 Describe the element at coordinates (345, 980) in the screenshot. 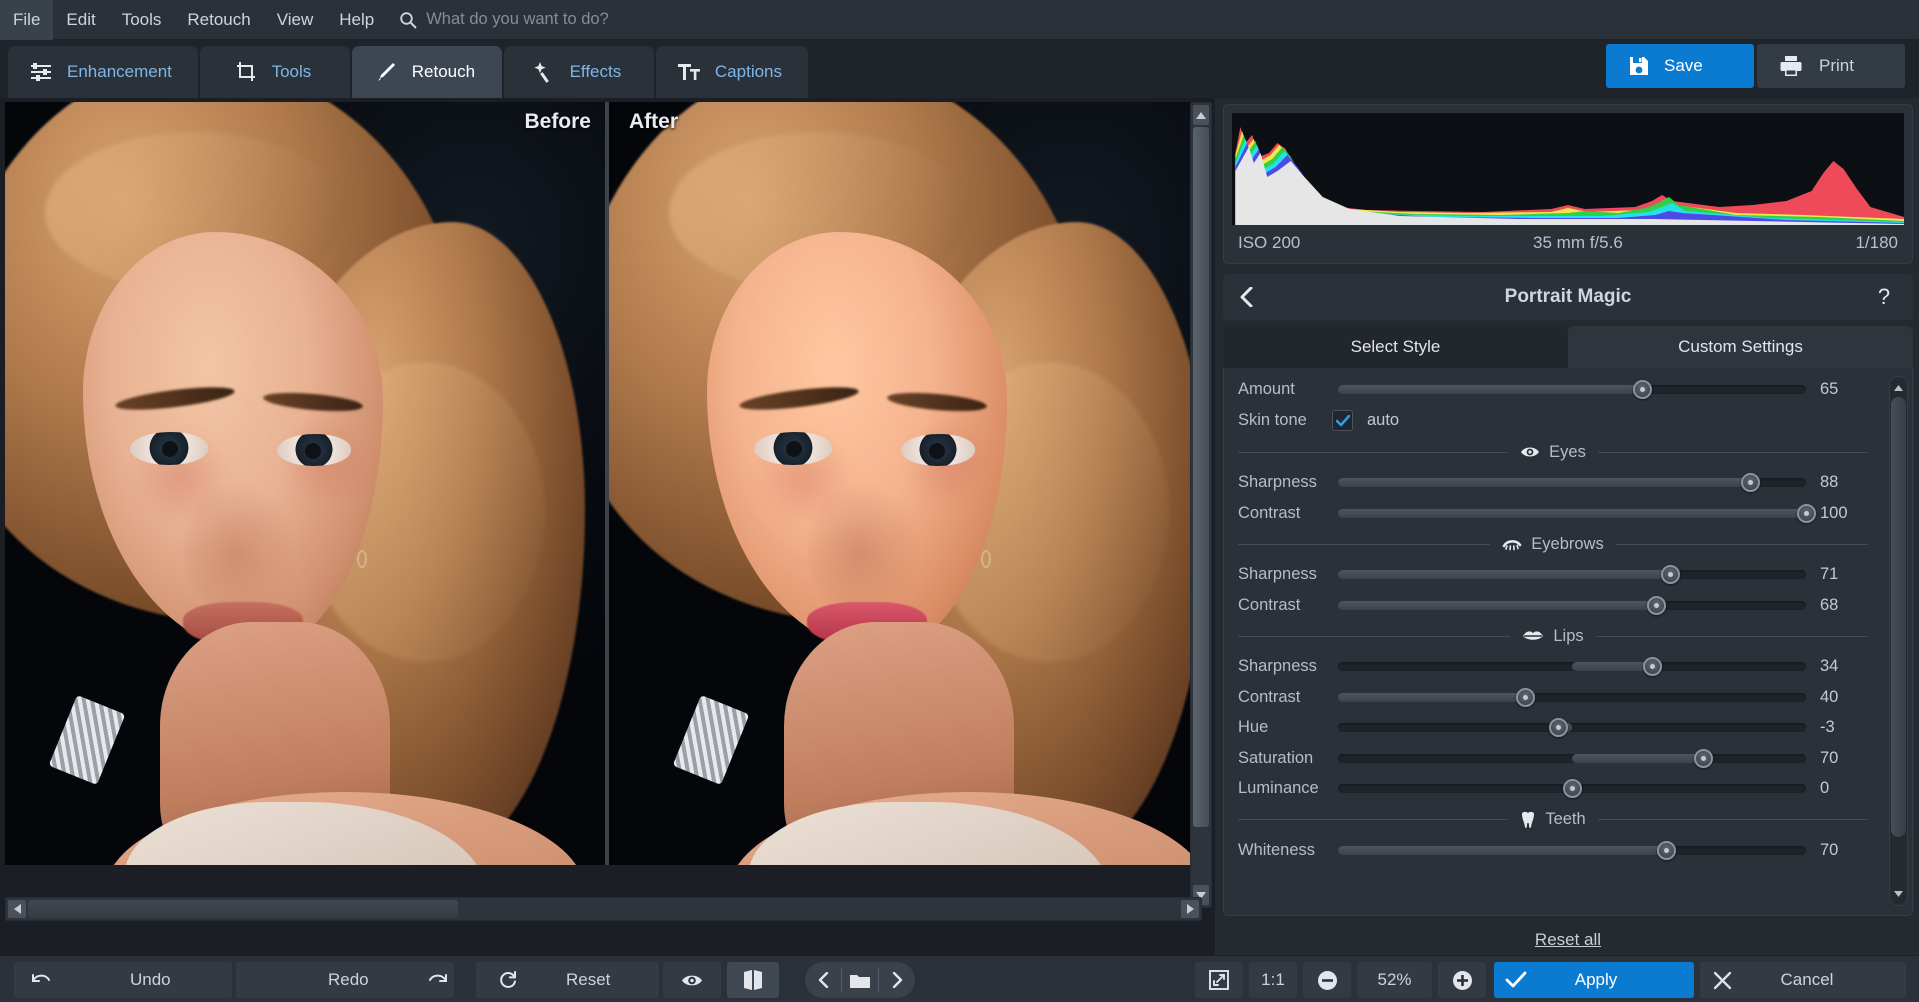

I see `redo-button: Redo` at that location.